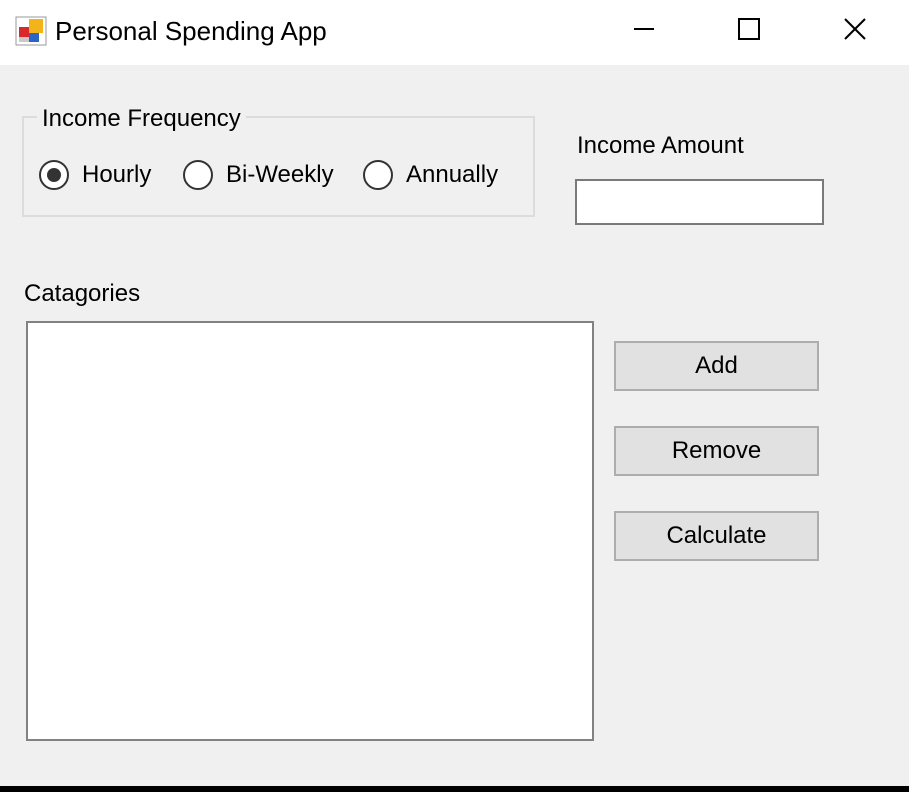  Describe the element at coordinates (716, 366) in the screenshot. I see `add-button: Add` at that location.